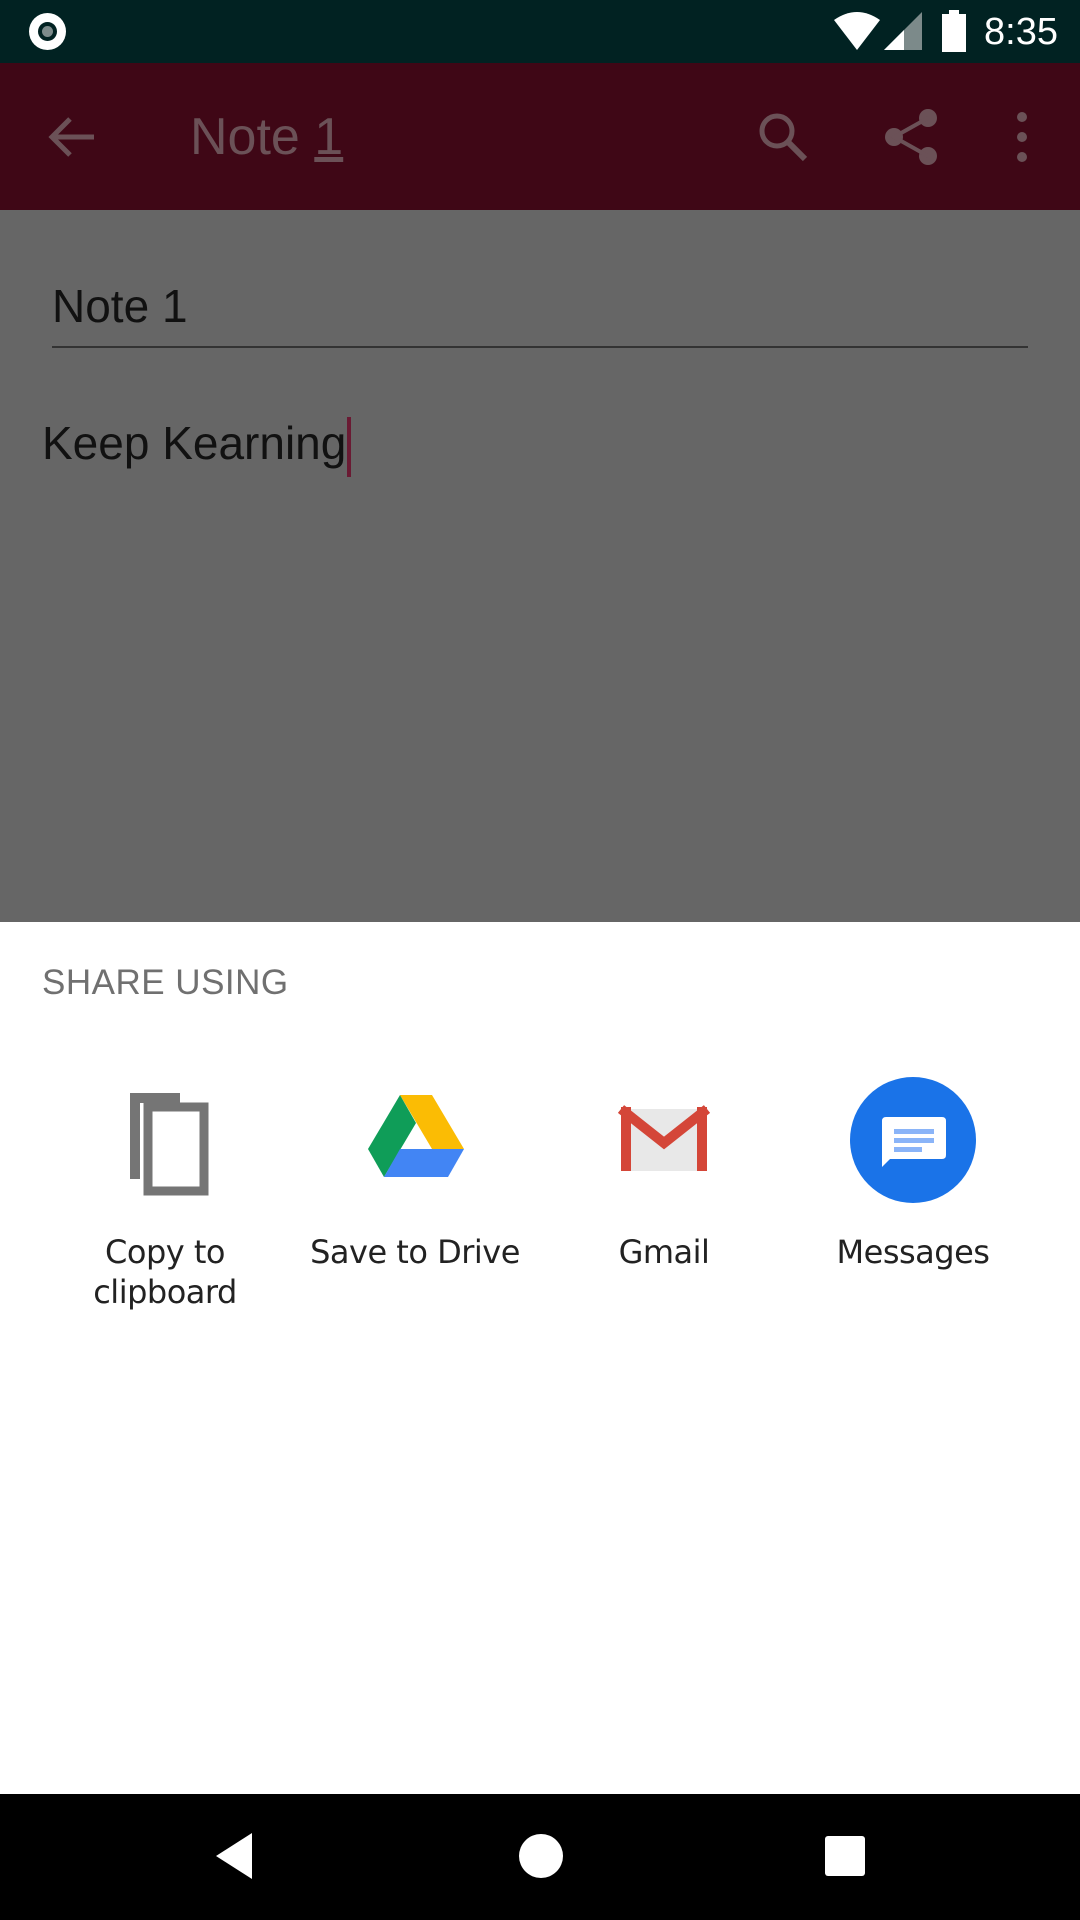 Image resolution: width=1080 pixels, height=1920 pixels. What do you see at coordinates (540, 31) in the screenshot?
I see `status-bar: 8:35` at bounding box center [540, 31].